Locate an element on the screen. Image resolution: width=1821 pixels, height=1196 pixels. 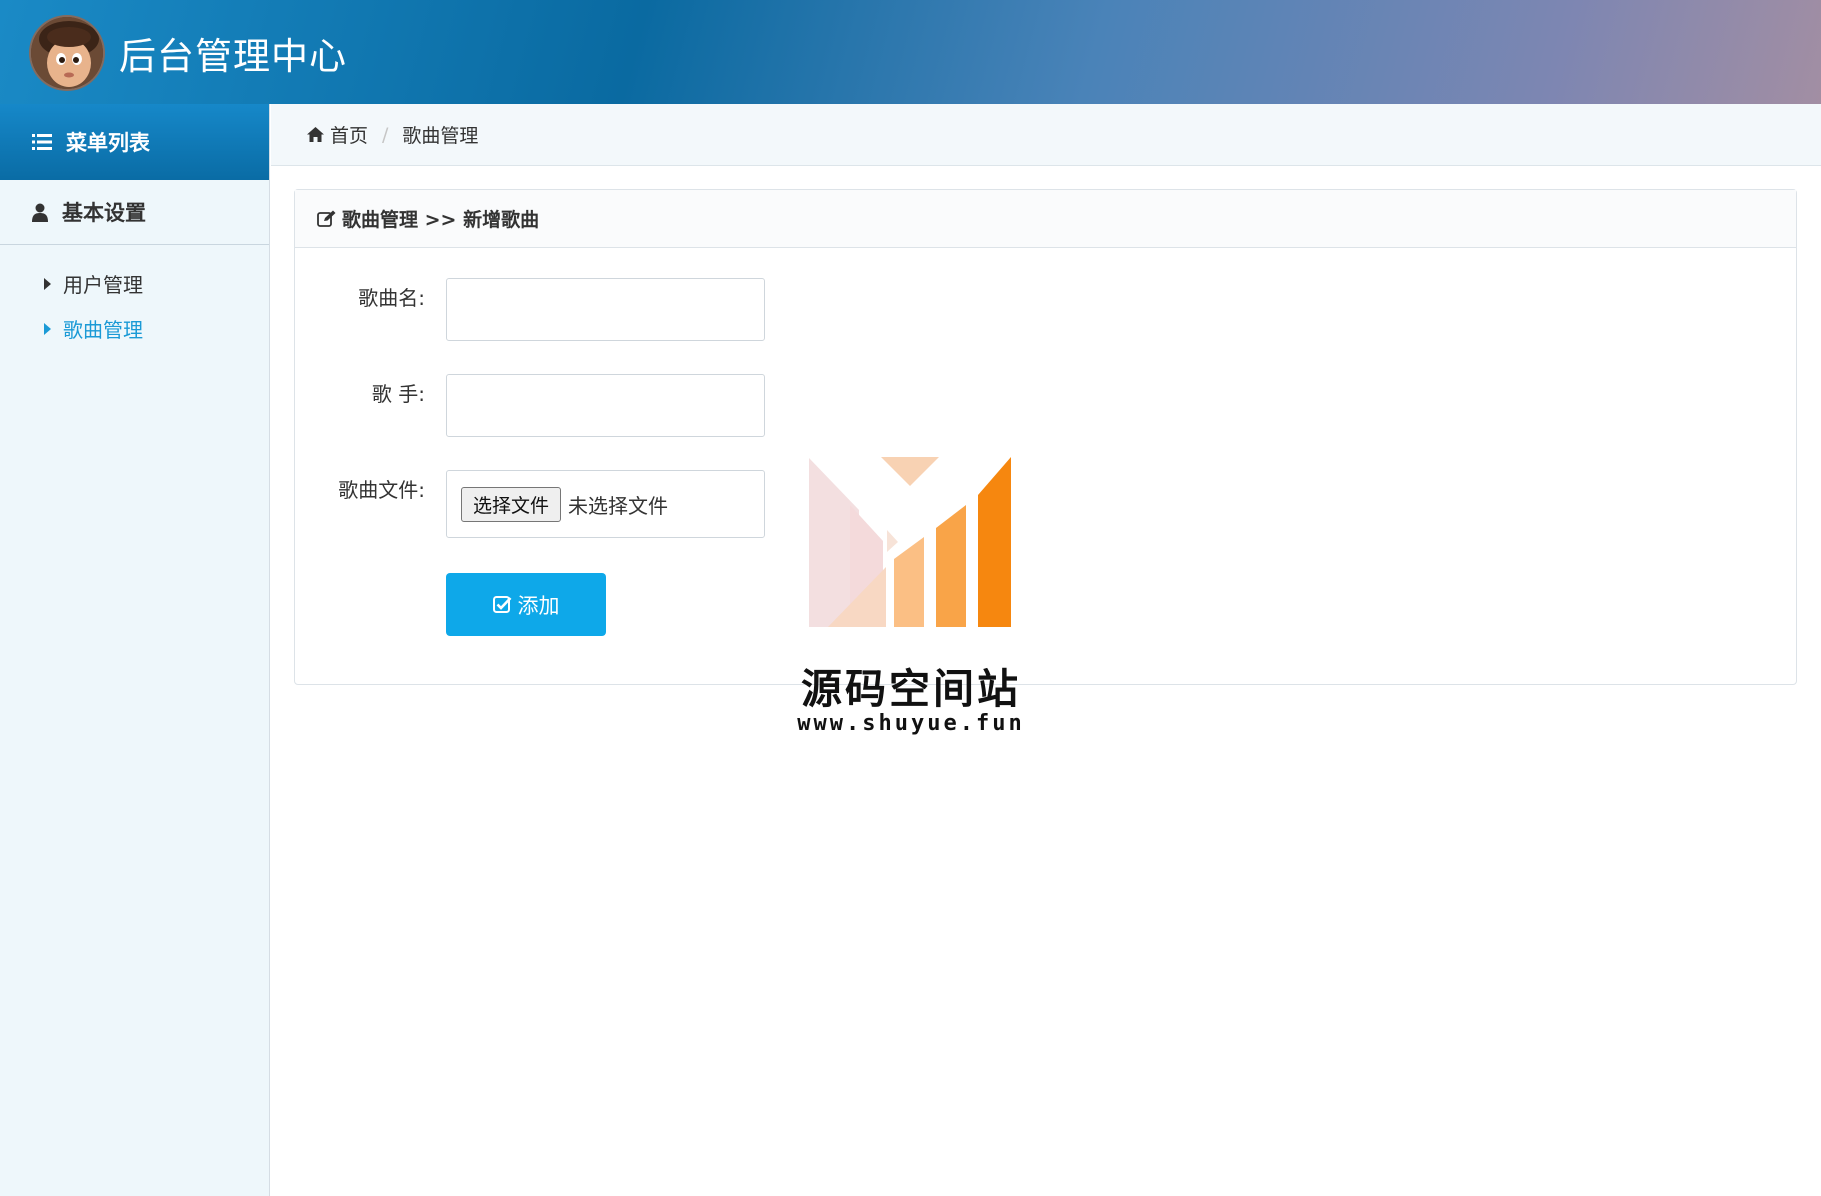
sidebar-item-user-management: 用户管理 is located at coordinates (134, 283).